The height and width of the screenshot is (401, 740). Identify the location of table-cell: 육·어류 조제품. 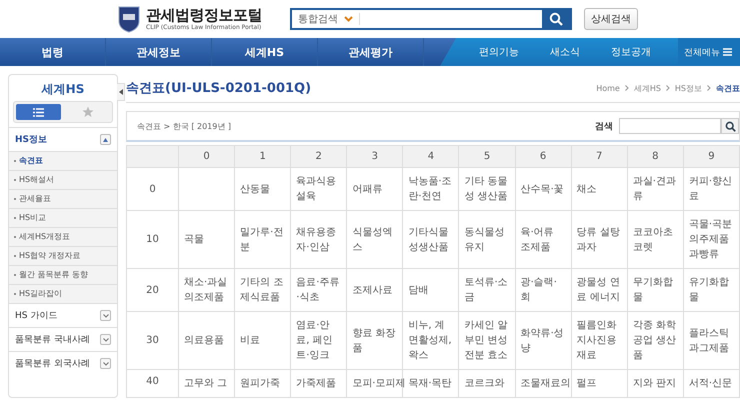
(543, 239).